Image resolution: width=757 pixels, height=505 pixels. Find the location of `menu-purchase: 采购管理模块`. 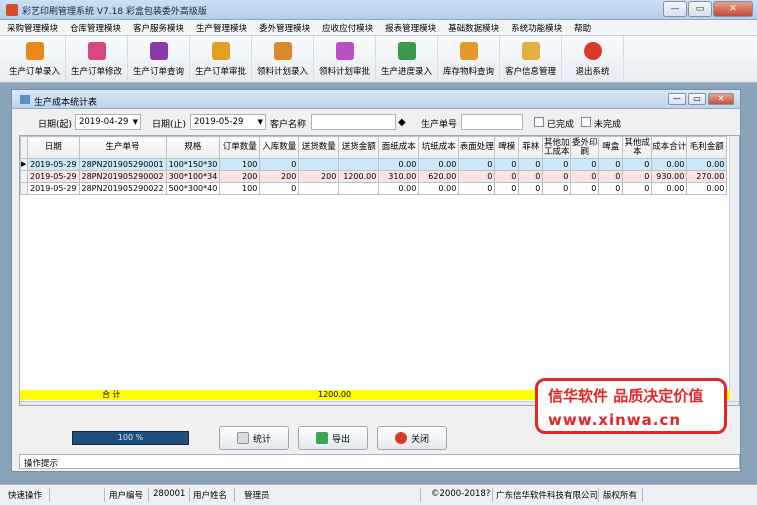

menu-purchase: 采购管理模块 is located at coordinates (31, 27).